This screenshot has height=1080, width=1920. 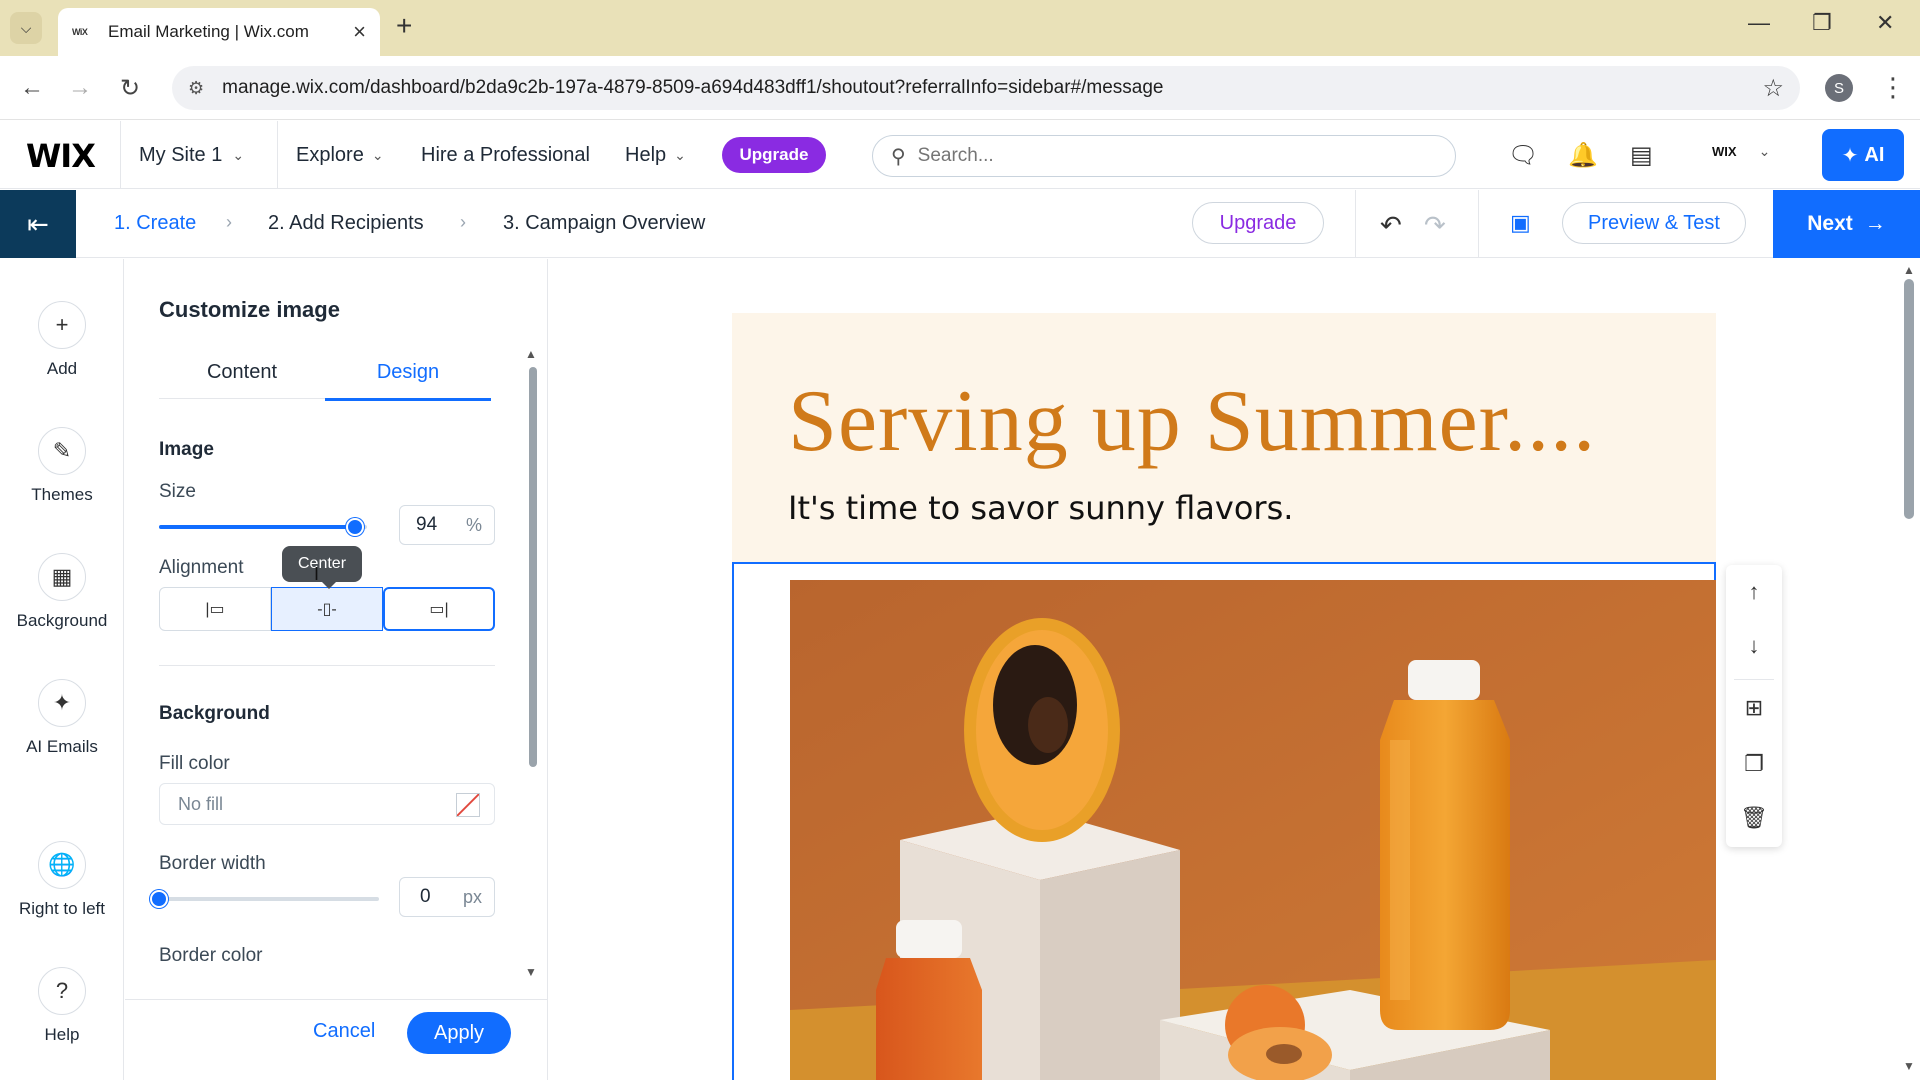 What do you see at coordinates (322, 567) in the screenshot?
I see `alignment-tooltip: Center` at bounding box center [322, 567].